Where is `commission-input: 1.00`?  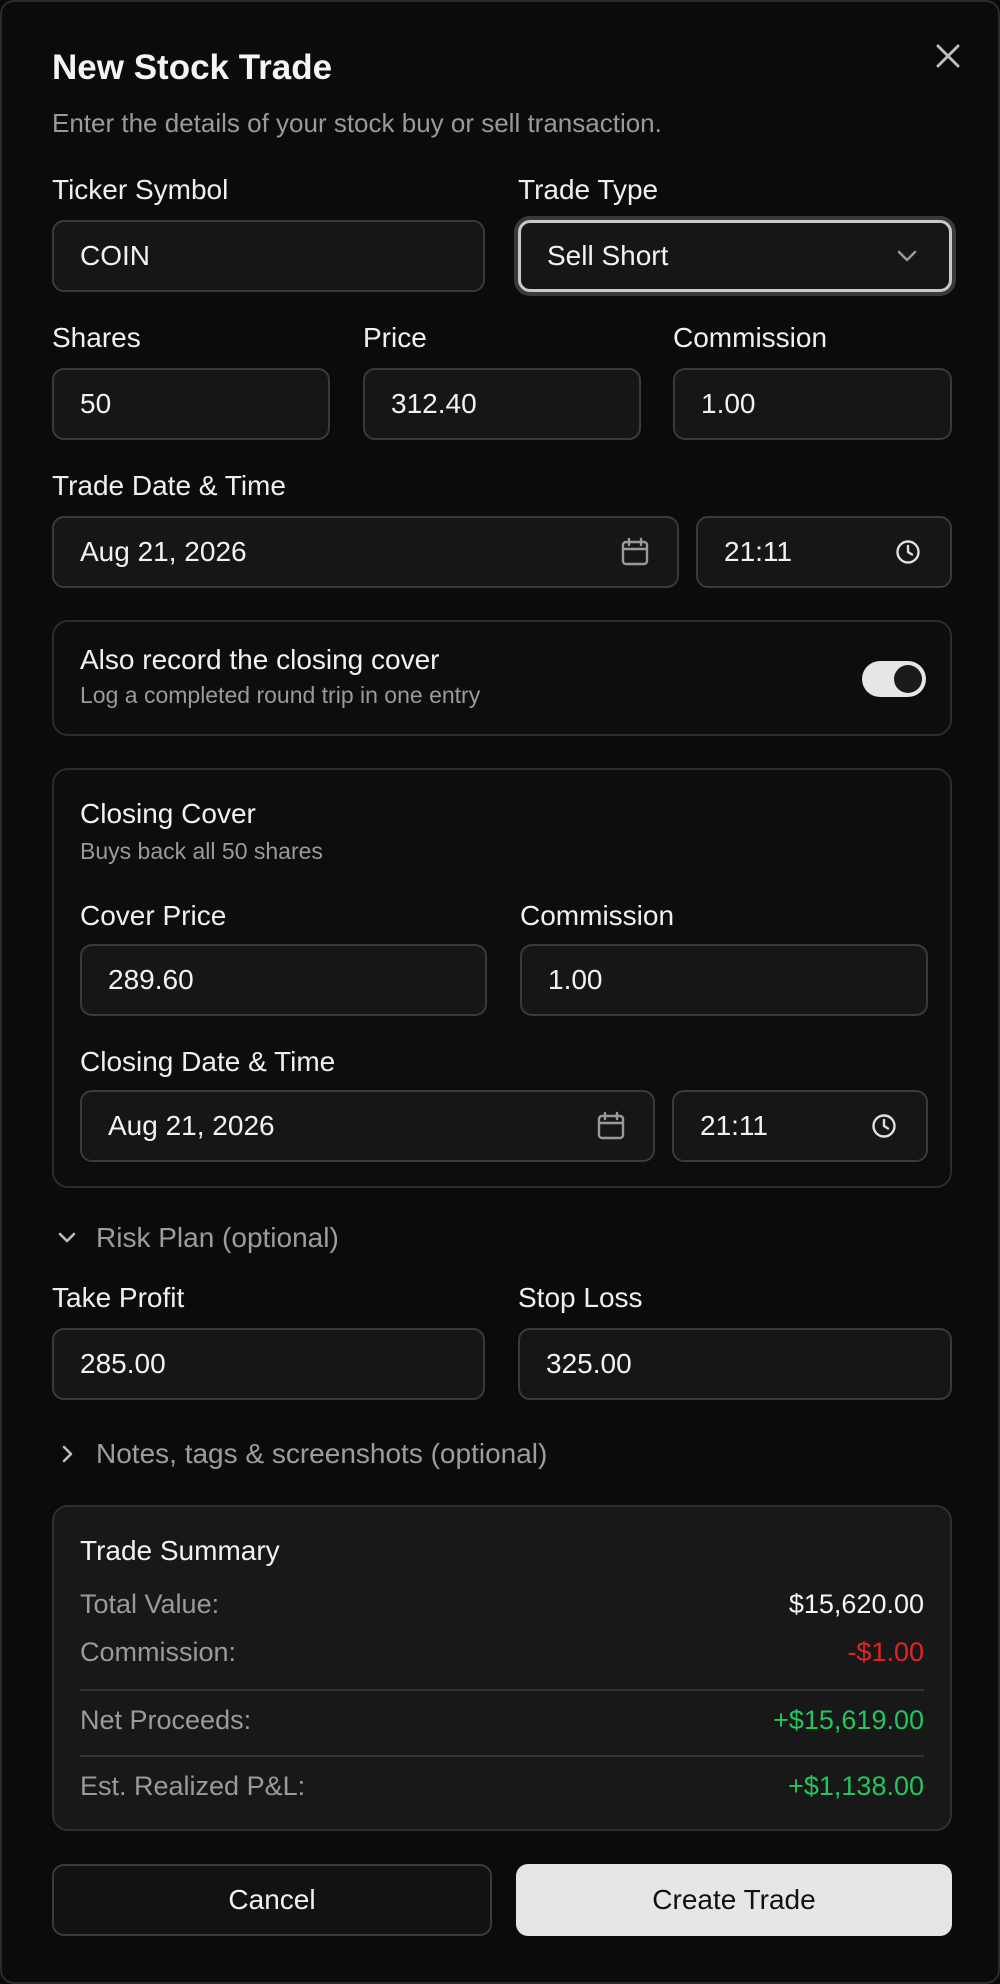 commission-input: 1.00 is located at coordinates (812, 404).